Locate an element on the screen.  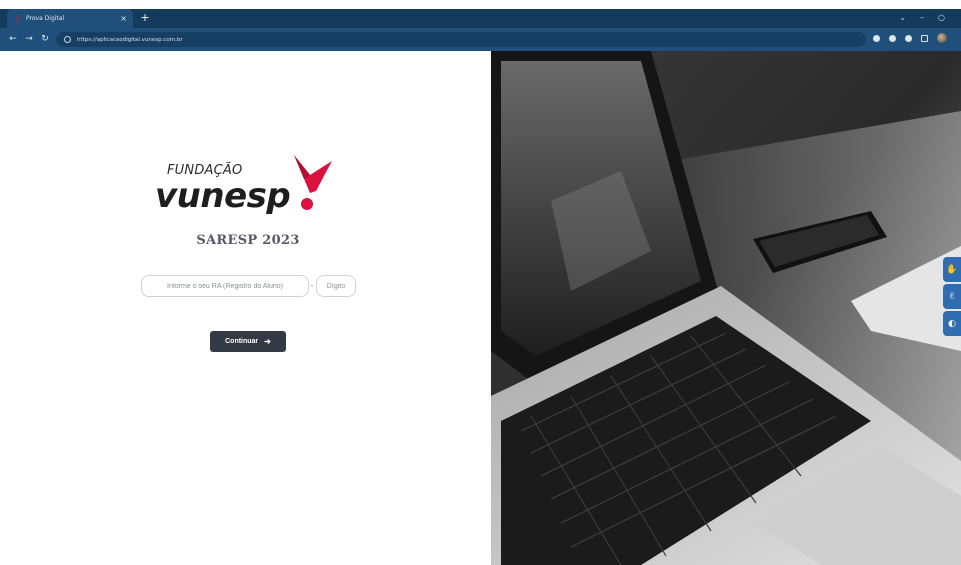
accessibility-hand-icon: ✋ is located at coordinates (952, 269).